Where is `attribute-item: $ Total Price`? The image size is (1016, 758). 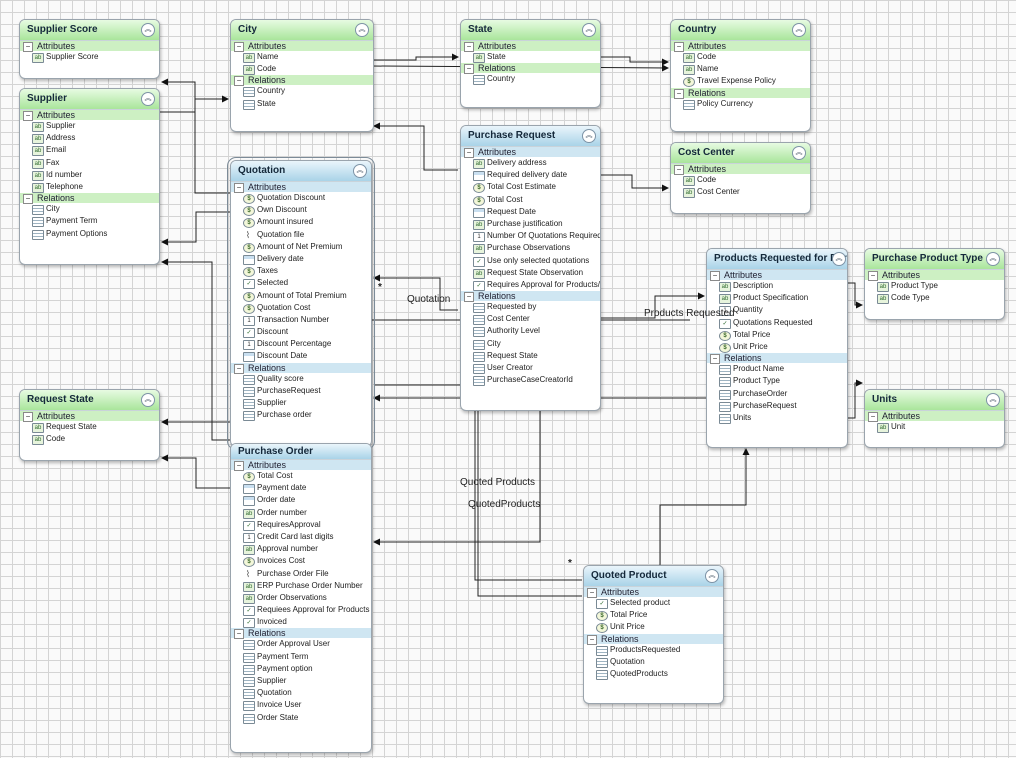 attribute-item: $ Total Price is located at coordinates (777, 335).